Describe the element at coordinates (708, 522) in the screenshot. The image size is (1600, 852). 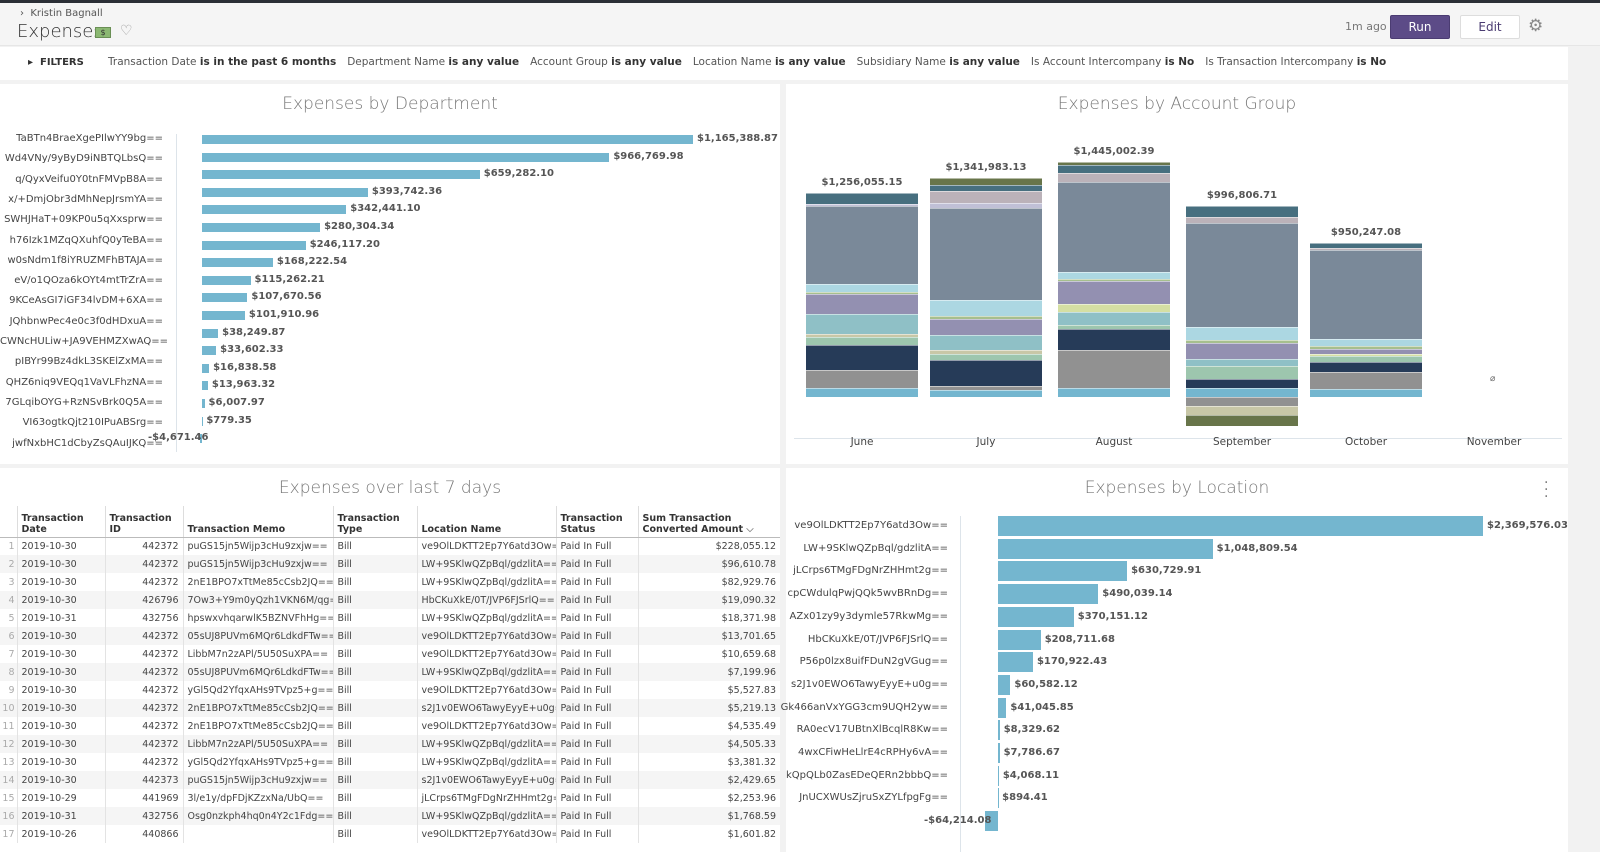
I see `column-header: Sum Transaction Converted Amount ⌵` at that location.